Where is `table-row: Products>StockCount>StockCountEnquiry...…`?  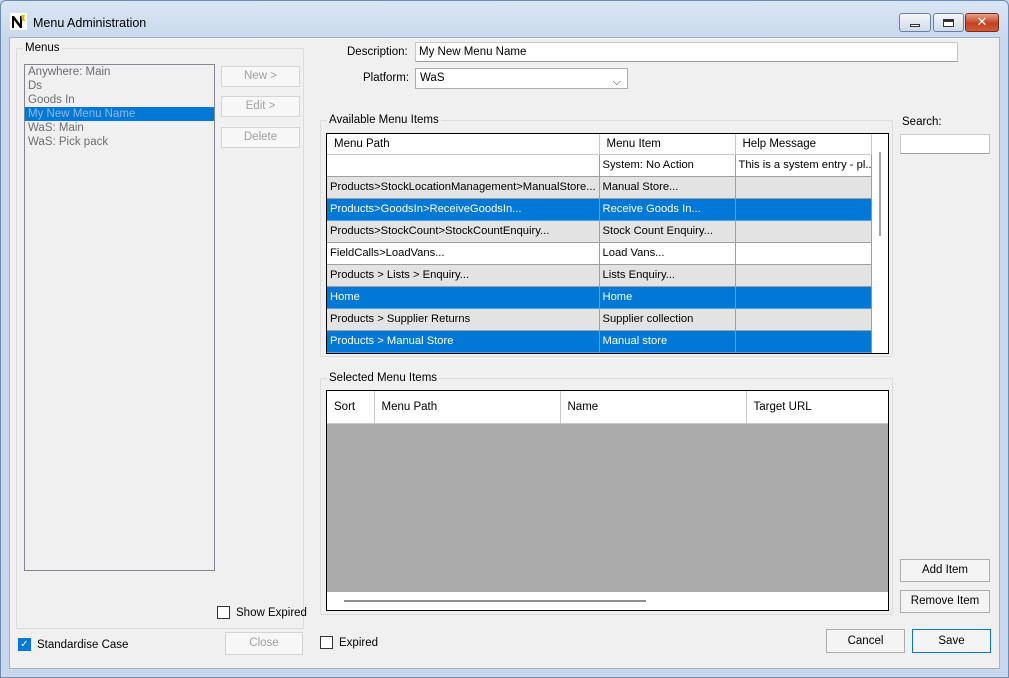
table-row: Products>StockCount>StockCountEnquiry...… is located at coordinates (599, 231).